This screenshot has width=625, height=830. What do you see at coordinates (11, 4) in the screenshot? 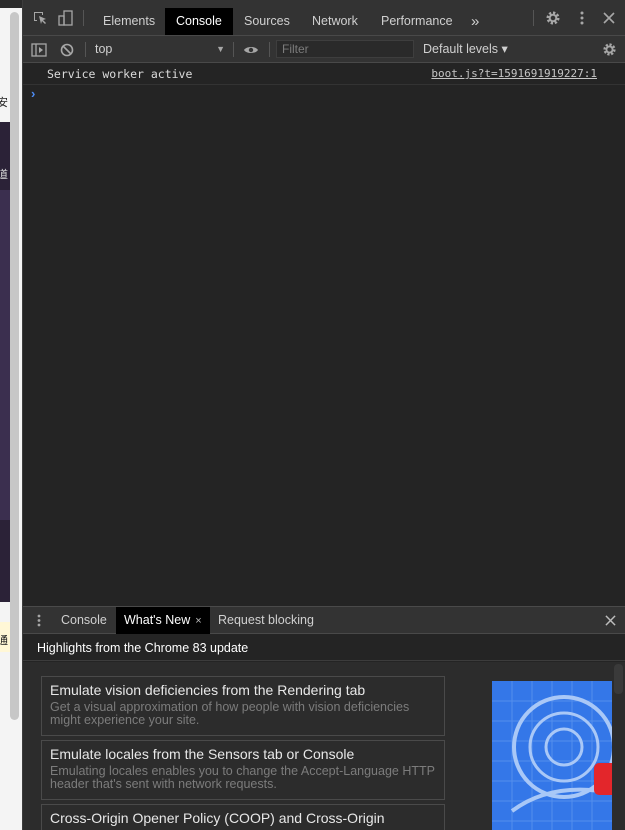
I see `browser-top-edge` at bounding box center [11, 4].